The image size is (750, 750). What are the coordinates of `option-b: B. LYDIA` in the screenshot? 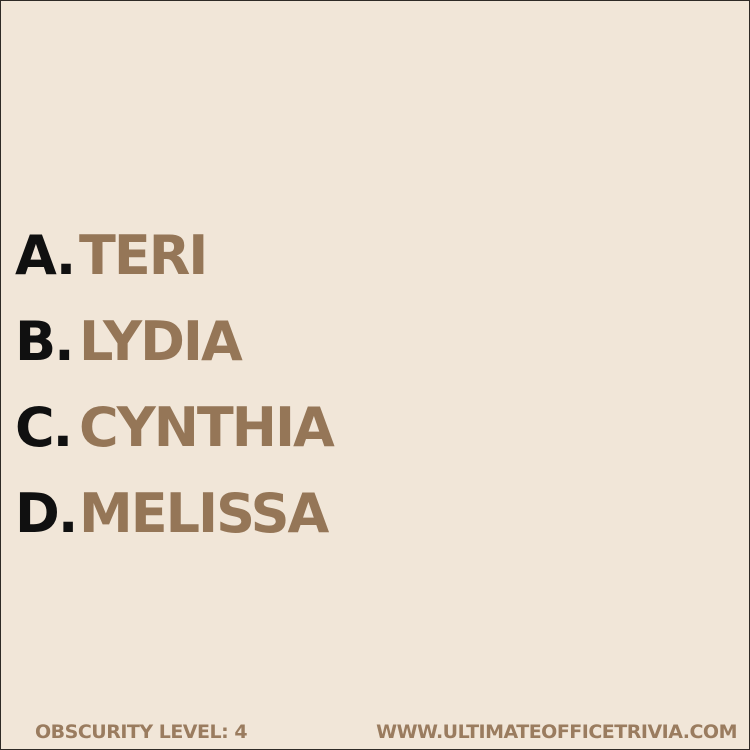 It's located at (174, 342).